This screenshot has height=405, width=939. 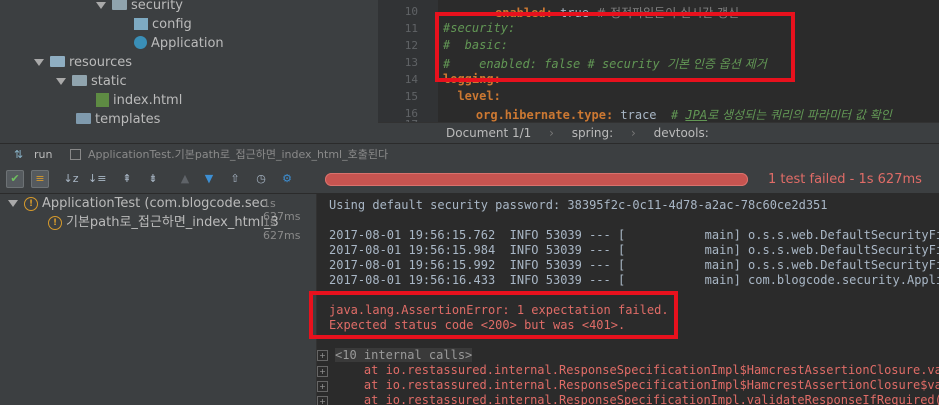 I want to click on line-number: 10, so click(x=411, y=11).